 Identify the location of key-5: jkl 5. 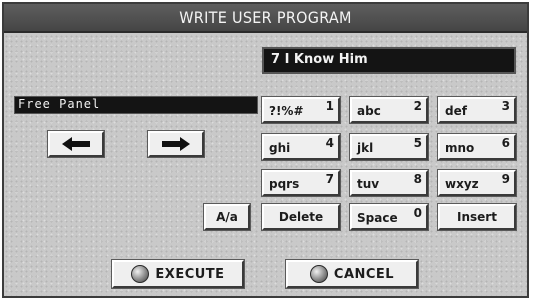
(389, 147).